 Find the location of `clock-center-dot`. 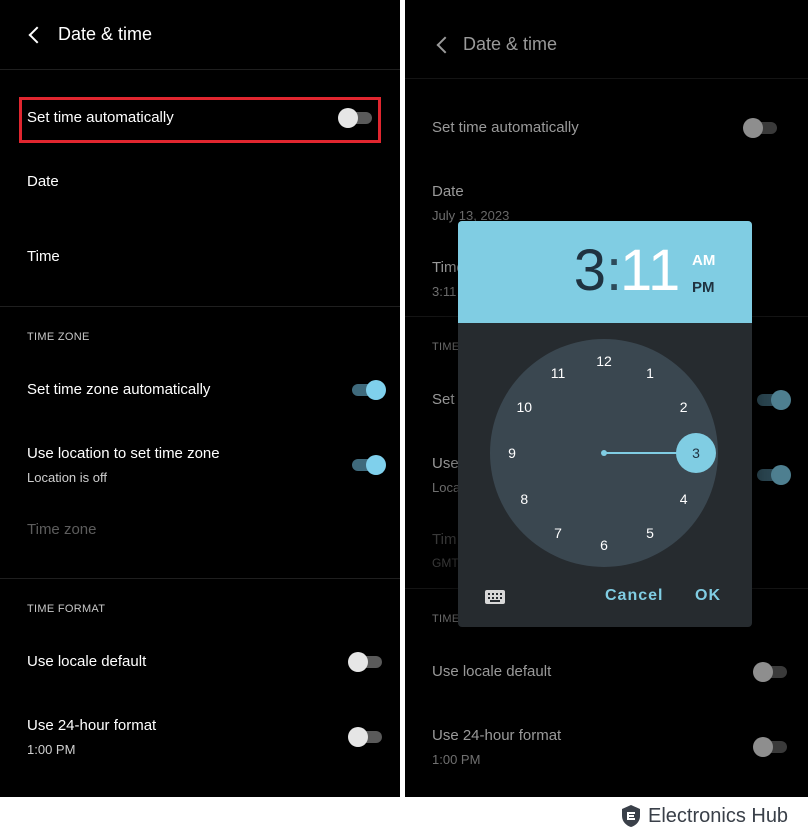

clock-center-dot is located at coordinates (604, 453).